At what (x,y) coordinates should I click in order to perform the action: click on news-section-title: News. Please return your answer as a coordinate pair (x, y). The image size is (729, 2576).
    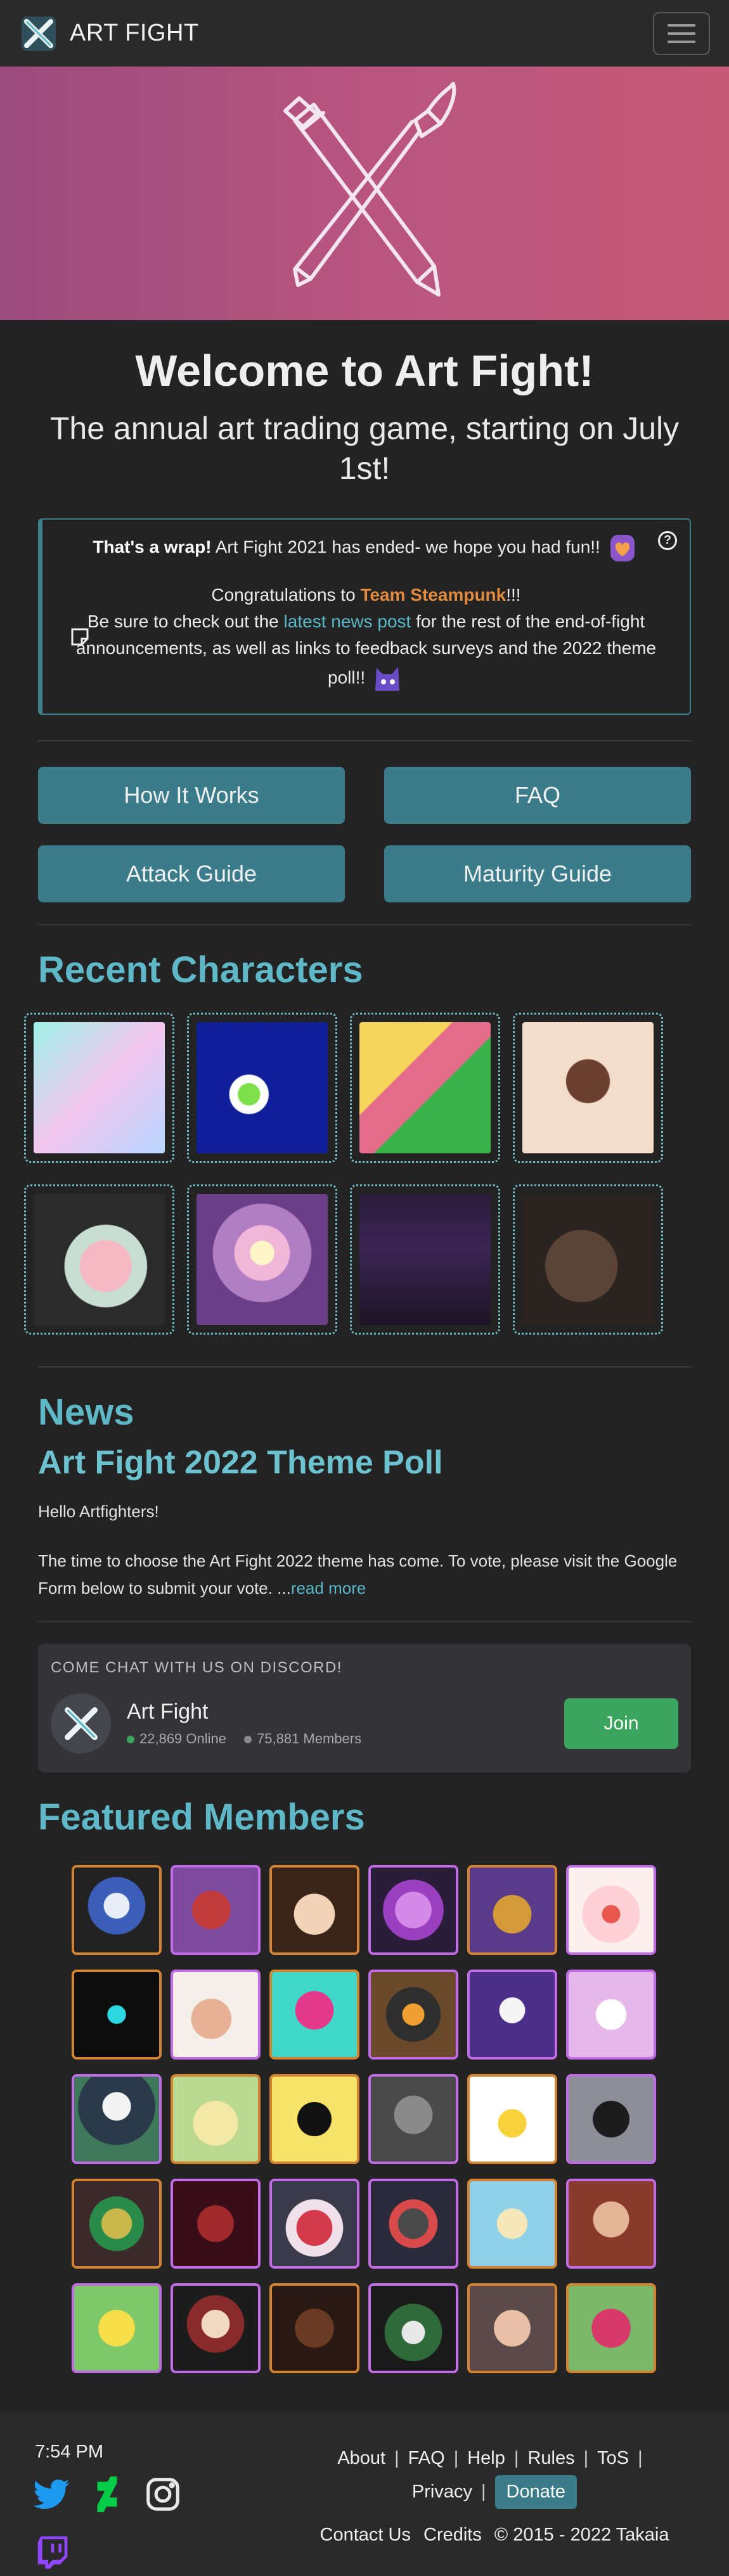
    Looking at the image, I should click on (86, 1412).